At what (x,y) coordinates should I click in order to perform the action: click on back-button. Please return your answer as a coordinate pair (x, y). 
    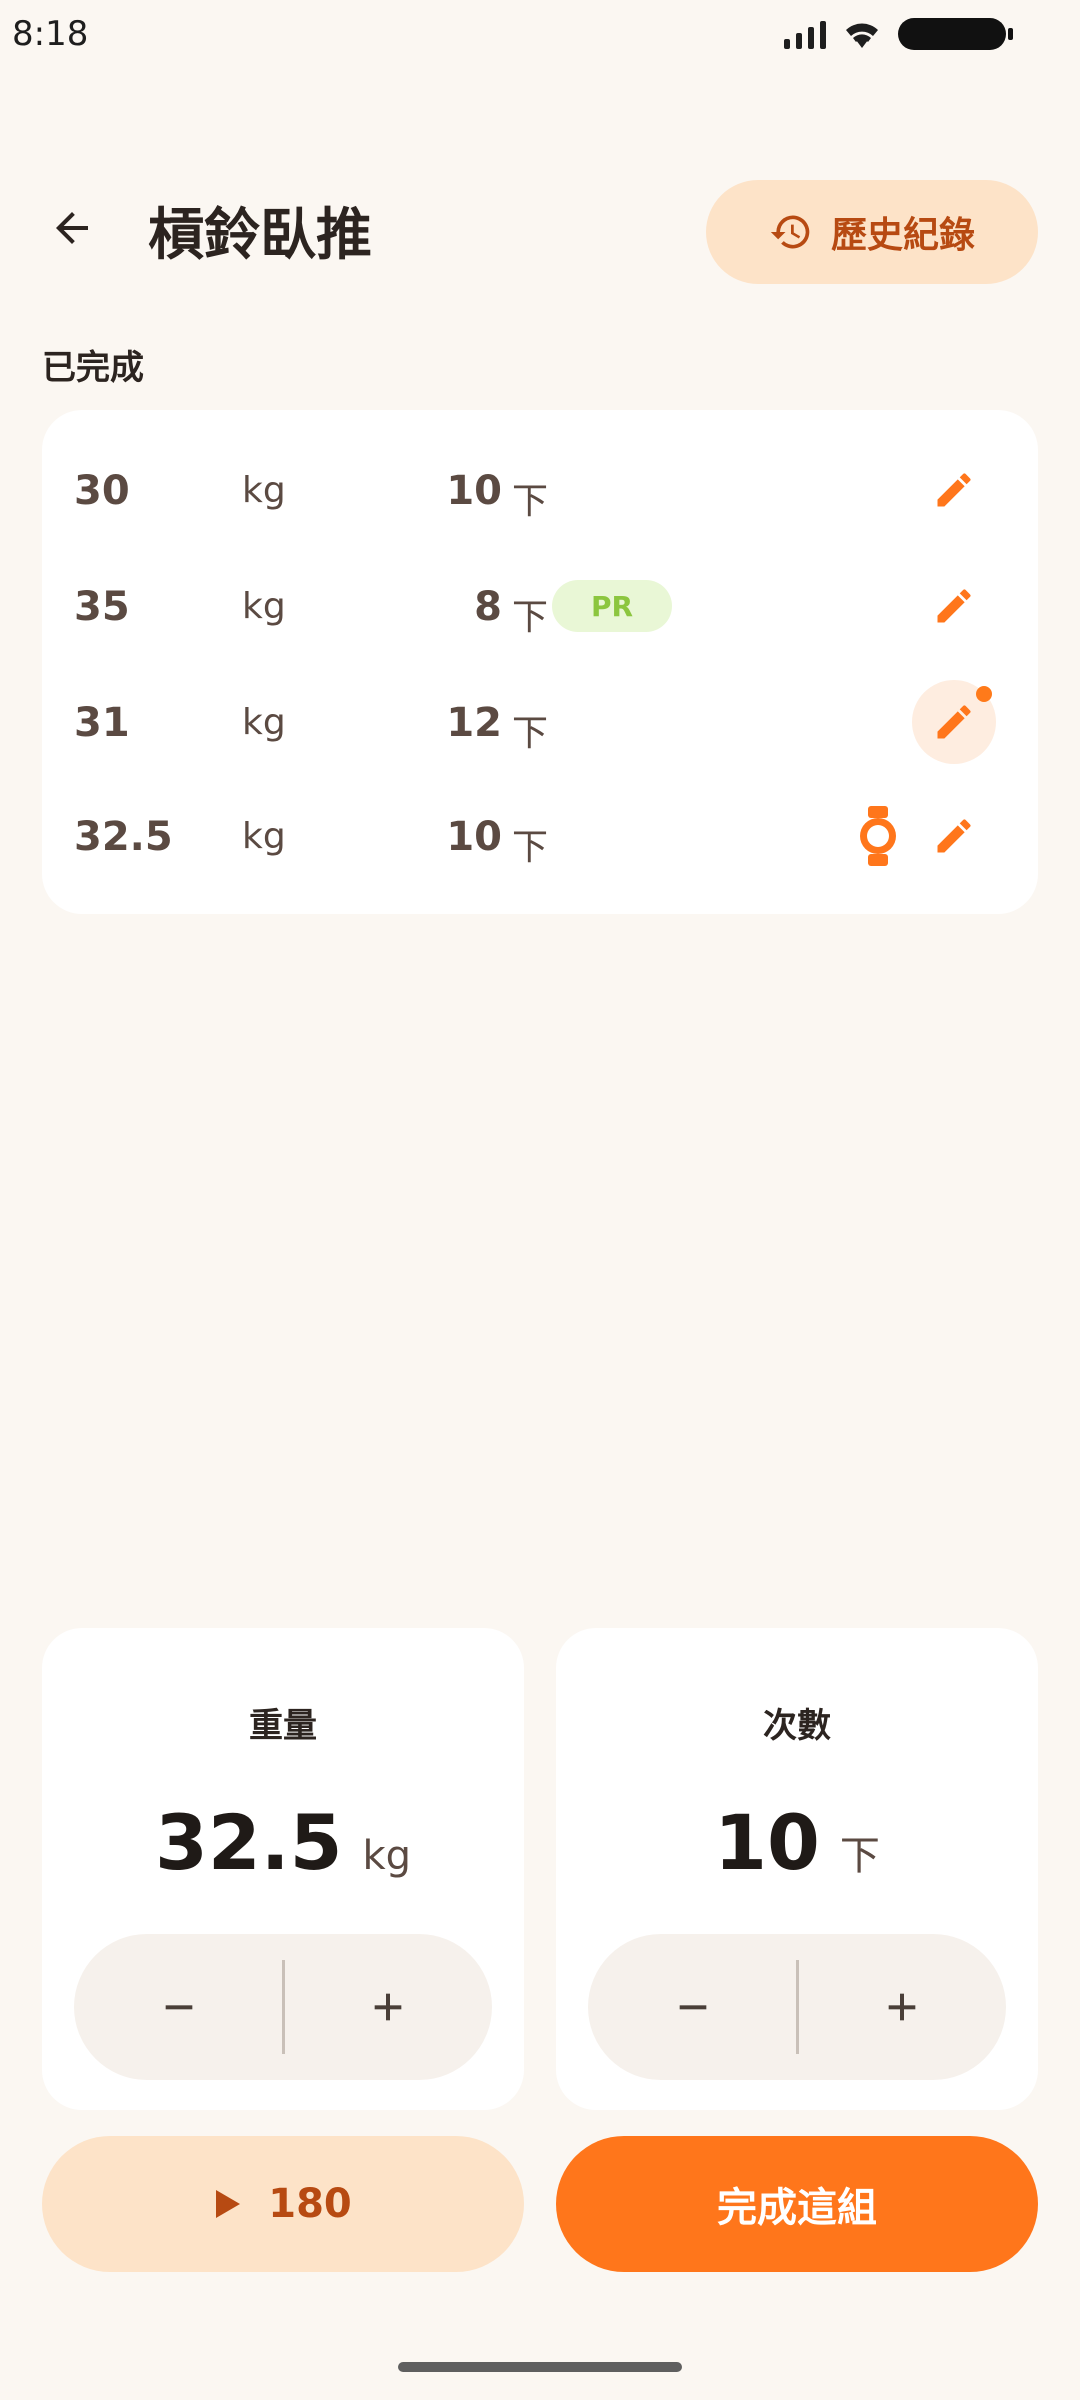
    Looking at the image, I should click on (72, 228).